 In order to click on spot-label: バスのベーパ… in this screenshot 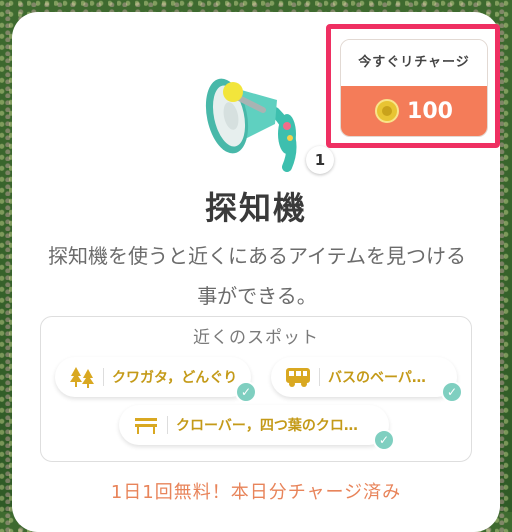, I will do `click(377, 378)`.